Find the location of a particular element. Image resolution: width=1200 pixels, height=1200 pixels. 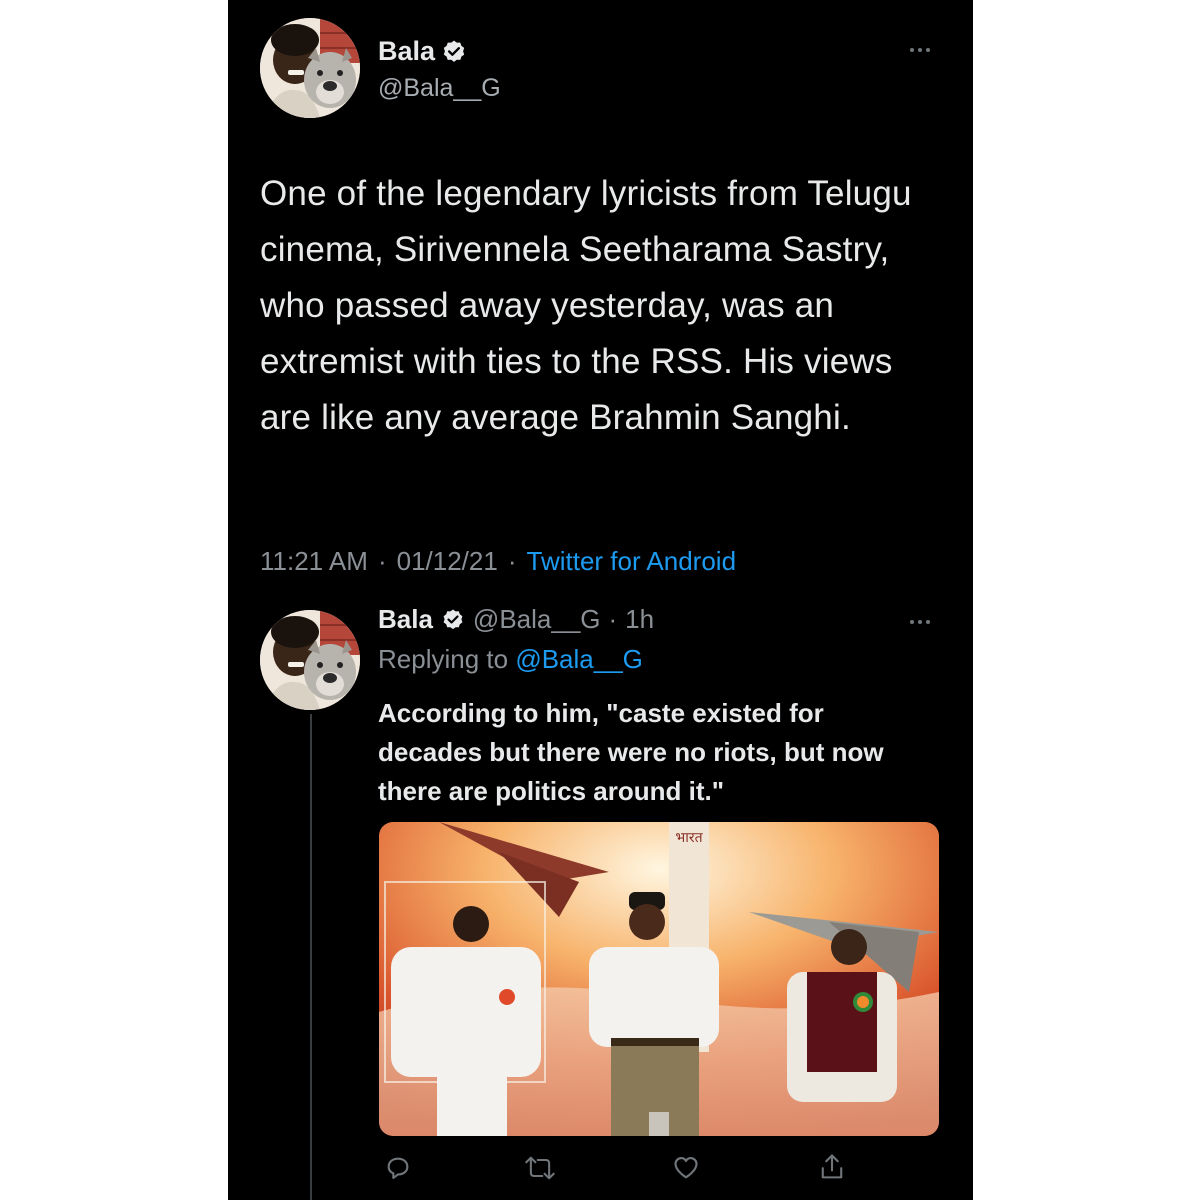

reply-age: 1h is located at coordinates (639, 619).